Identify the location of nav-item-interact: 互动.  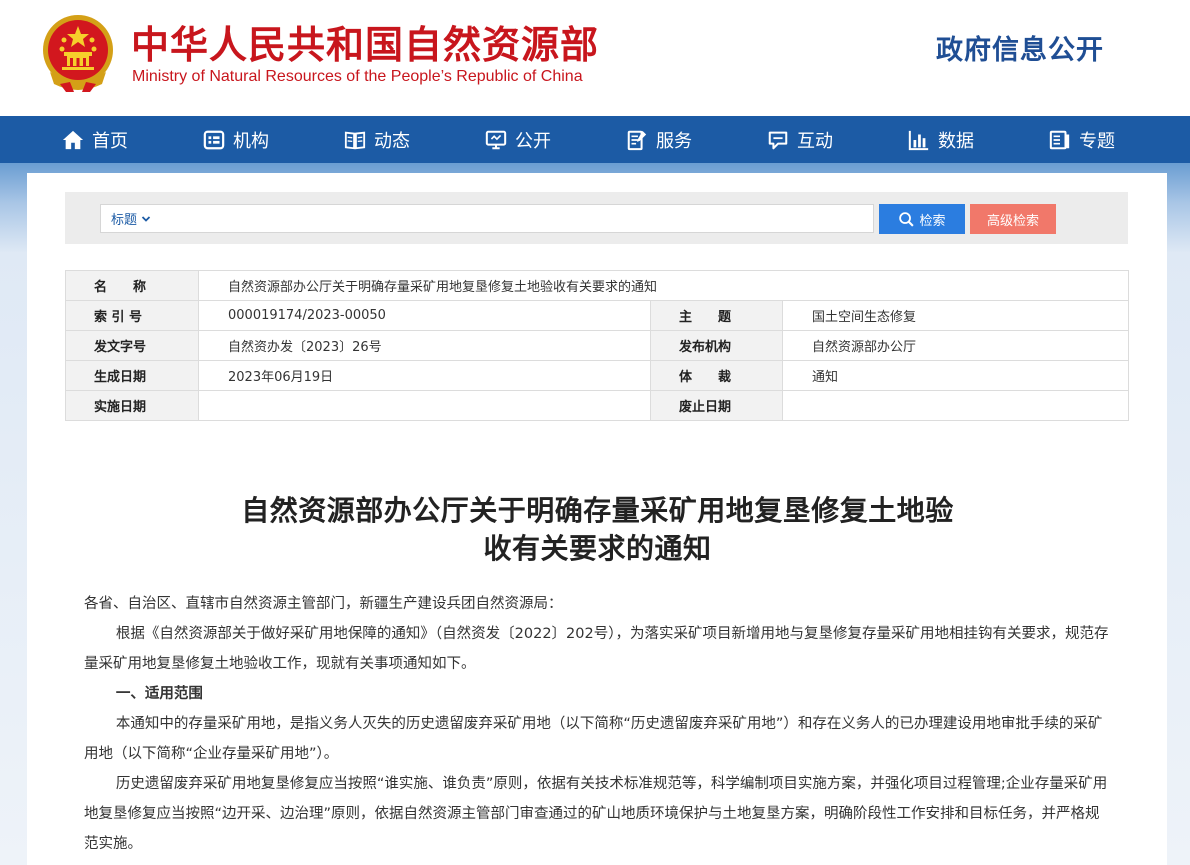
(837, 139).